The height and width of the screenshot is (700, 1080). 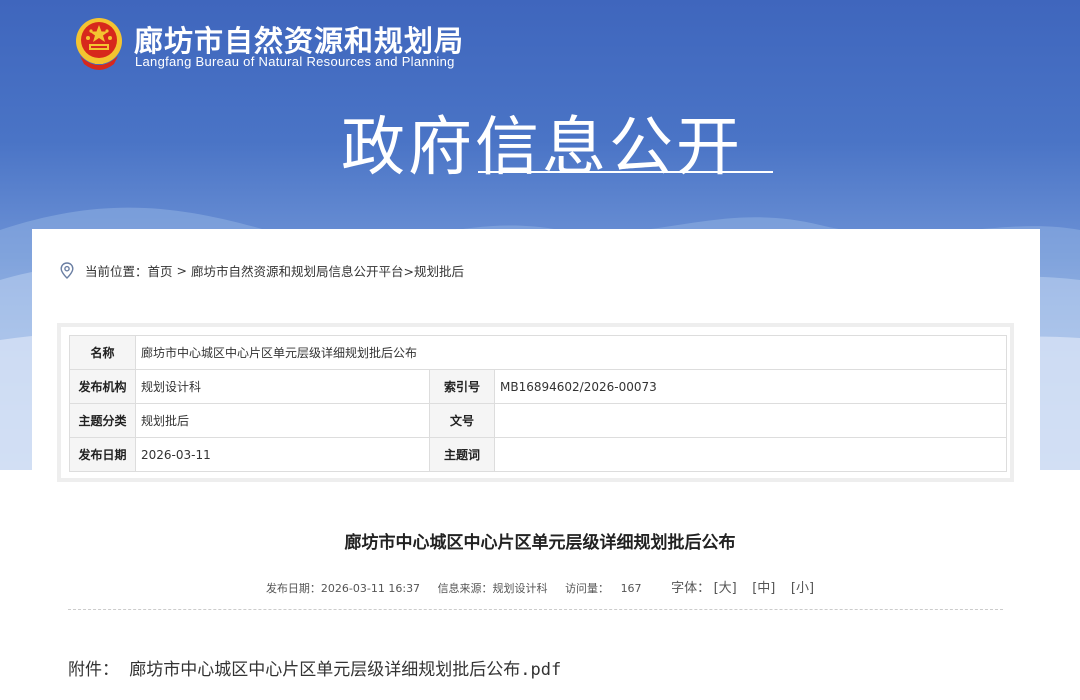 What do you see at coordinates (297, 270) in the screenshot?
I see `breadcrumb-platform: 廊坊市自然资源和规划局信息公开平台` at bounding box center [297, 270].